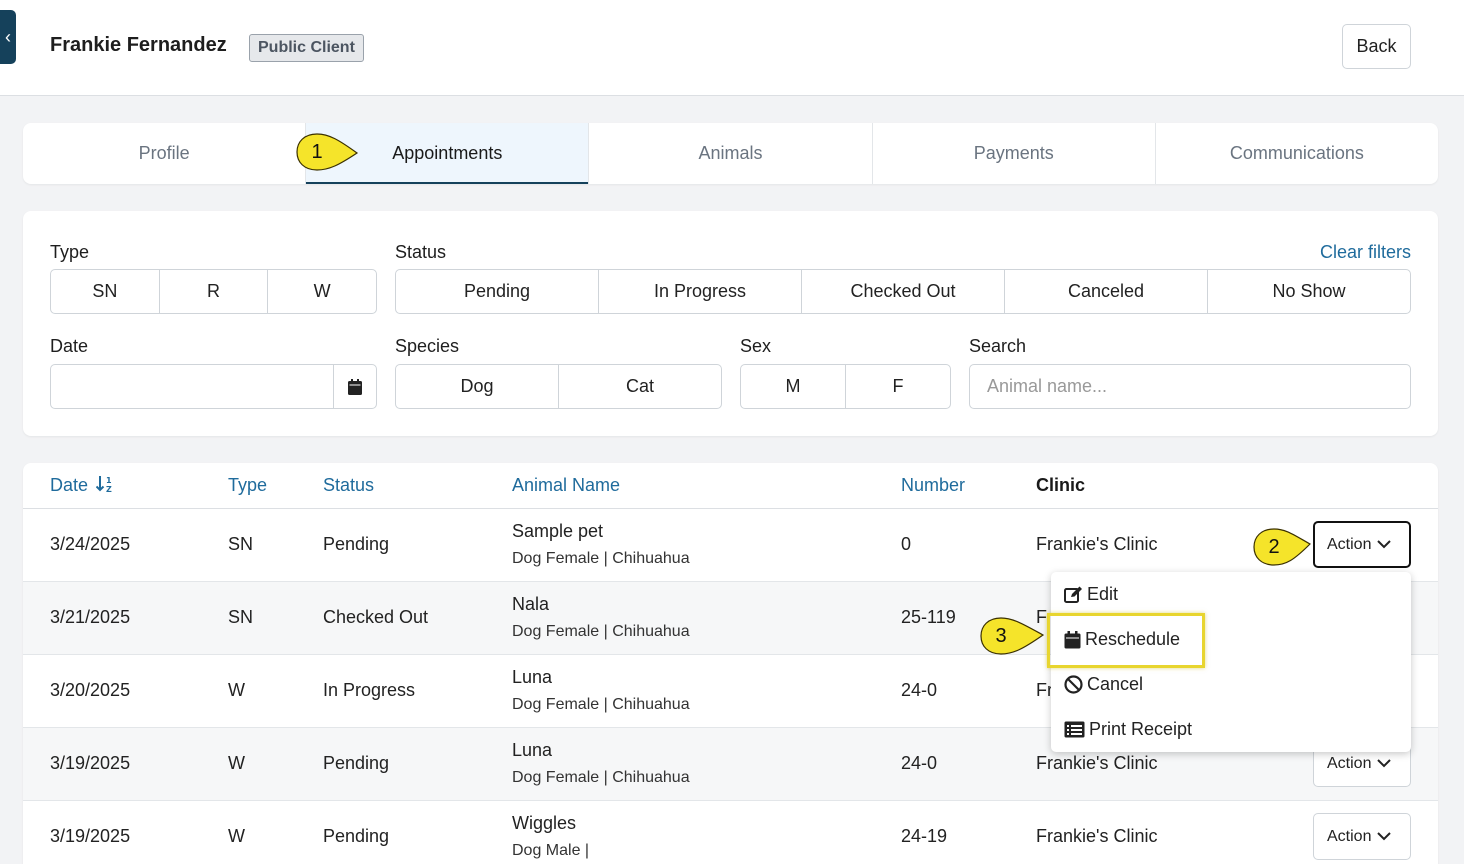 The image size is (1464, 864). What do you see at coordinates (330, 156) in the screenshot?
I see `callout-1: 1` at bounding box center [330, 156].